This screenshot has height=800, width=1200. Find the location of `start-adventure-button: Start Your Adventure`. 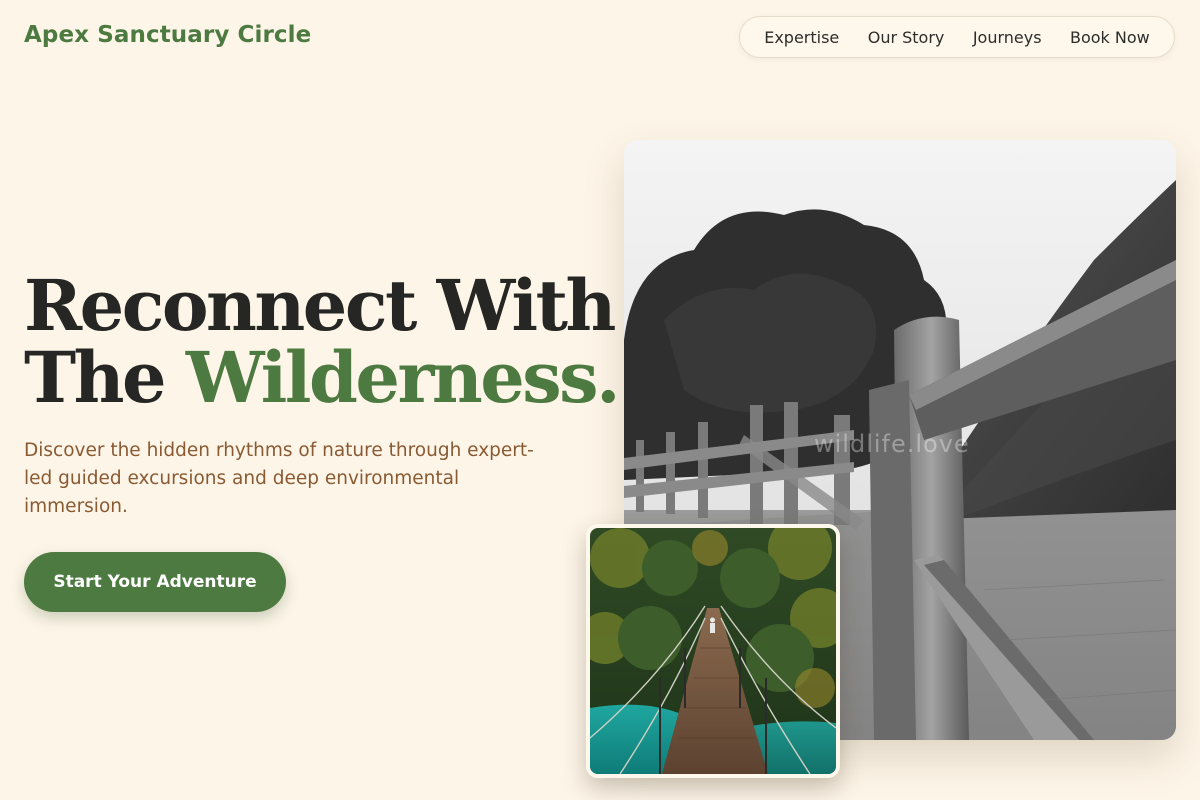

start-adventure-button: Start Your Adventure is located at coordinates (155, 582).